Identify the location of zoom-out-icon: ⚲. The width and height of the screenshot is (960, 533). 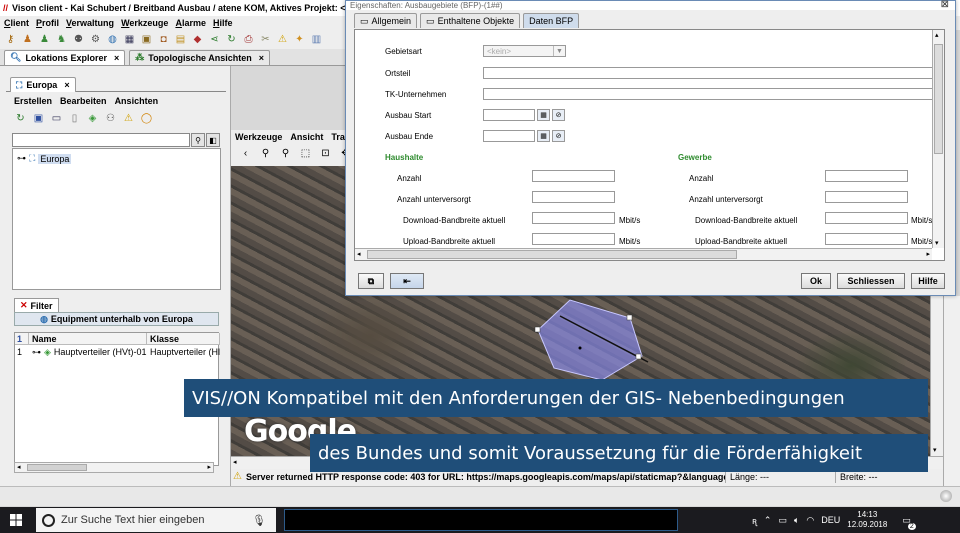
(285, 153).